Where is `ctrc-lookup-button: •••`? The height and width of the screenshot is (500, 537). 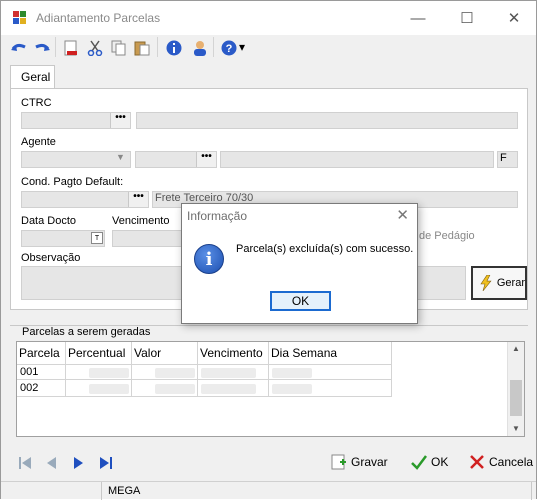
ctrc-lookup-button: ••• is located at coordinates (120, 120).